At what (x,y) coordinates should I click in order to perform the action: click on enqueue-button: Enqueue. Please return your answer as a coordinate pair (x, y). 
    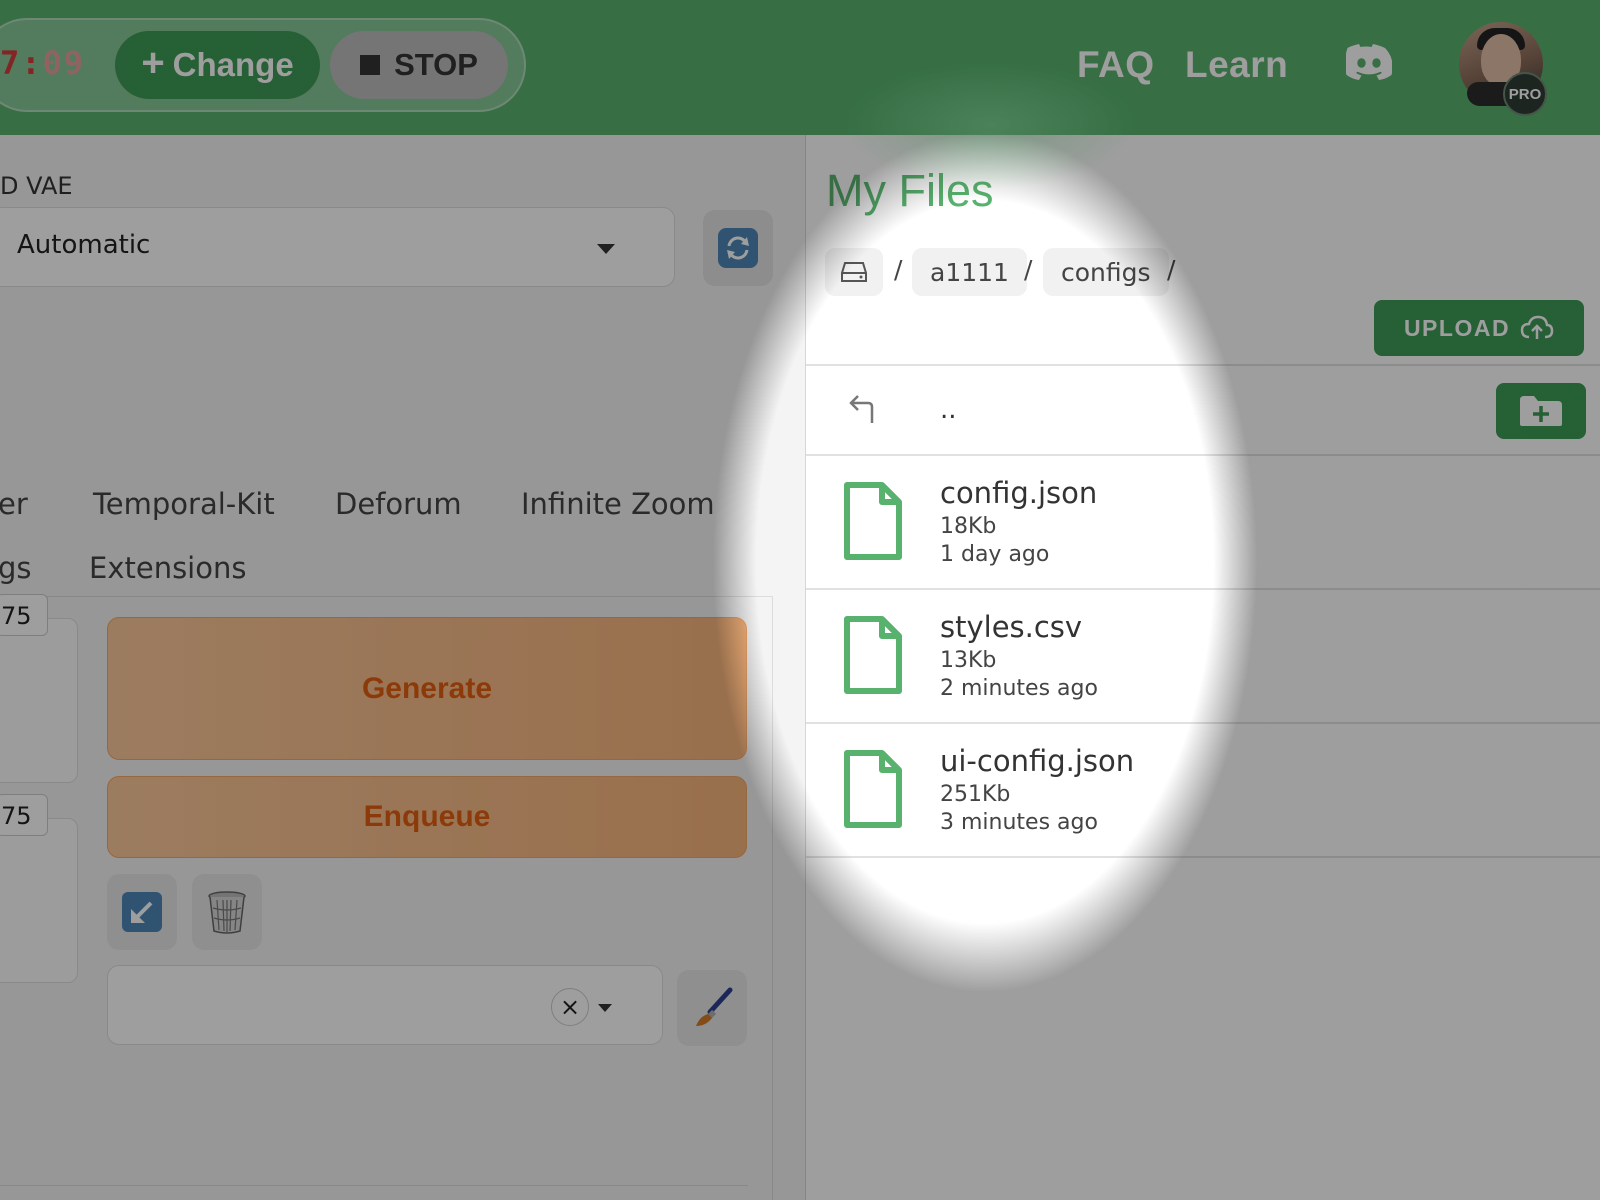
    Looking at the image, I should click on (427, 817).